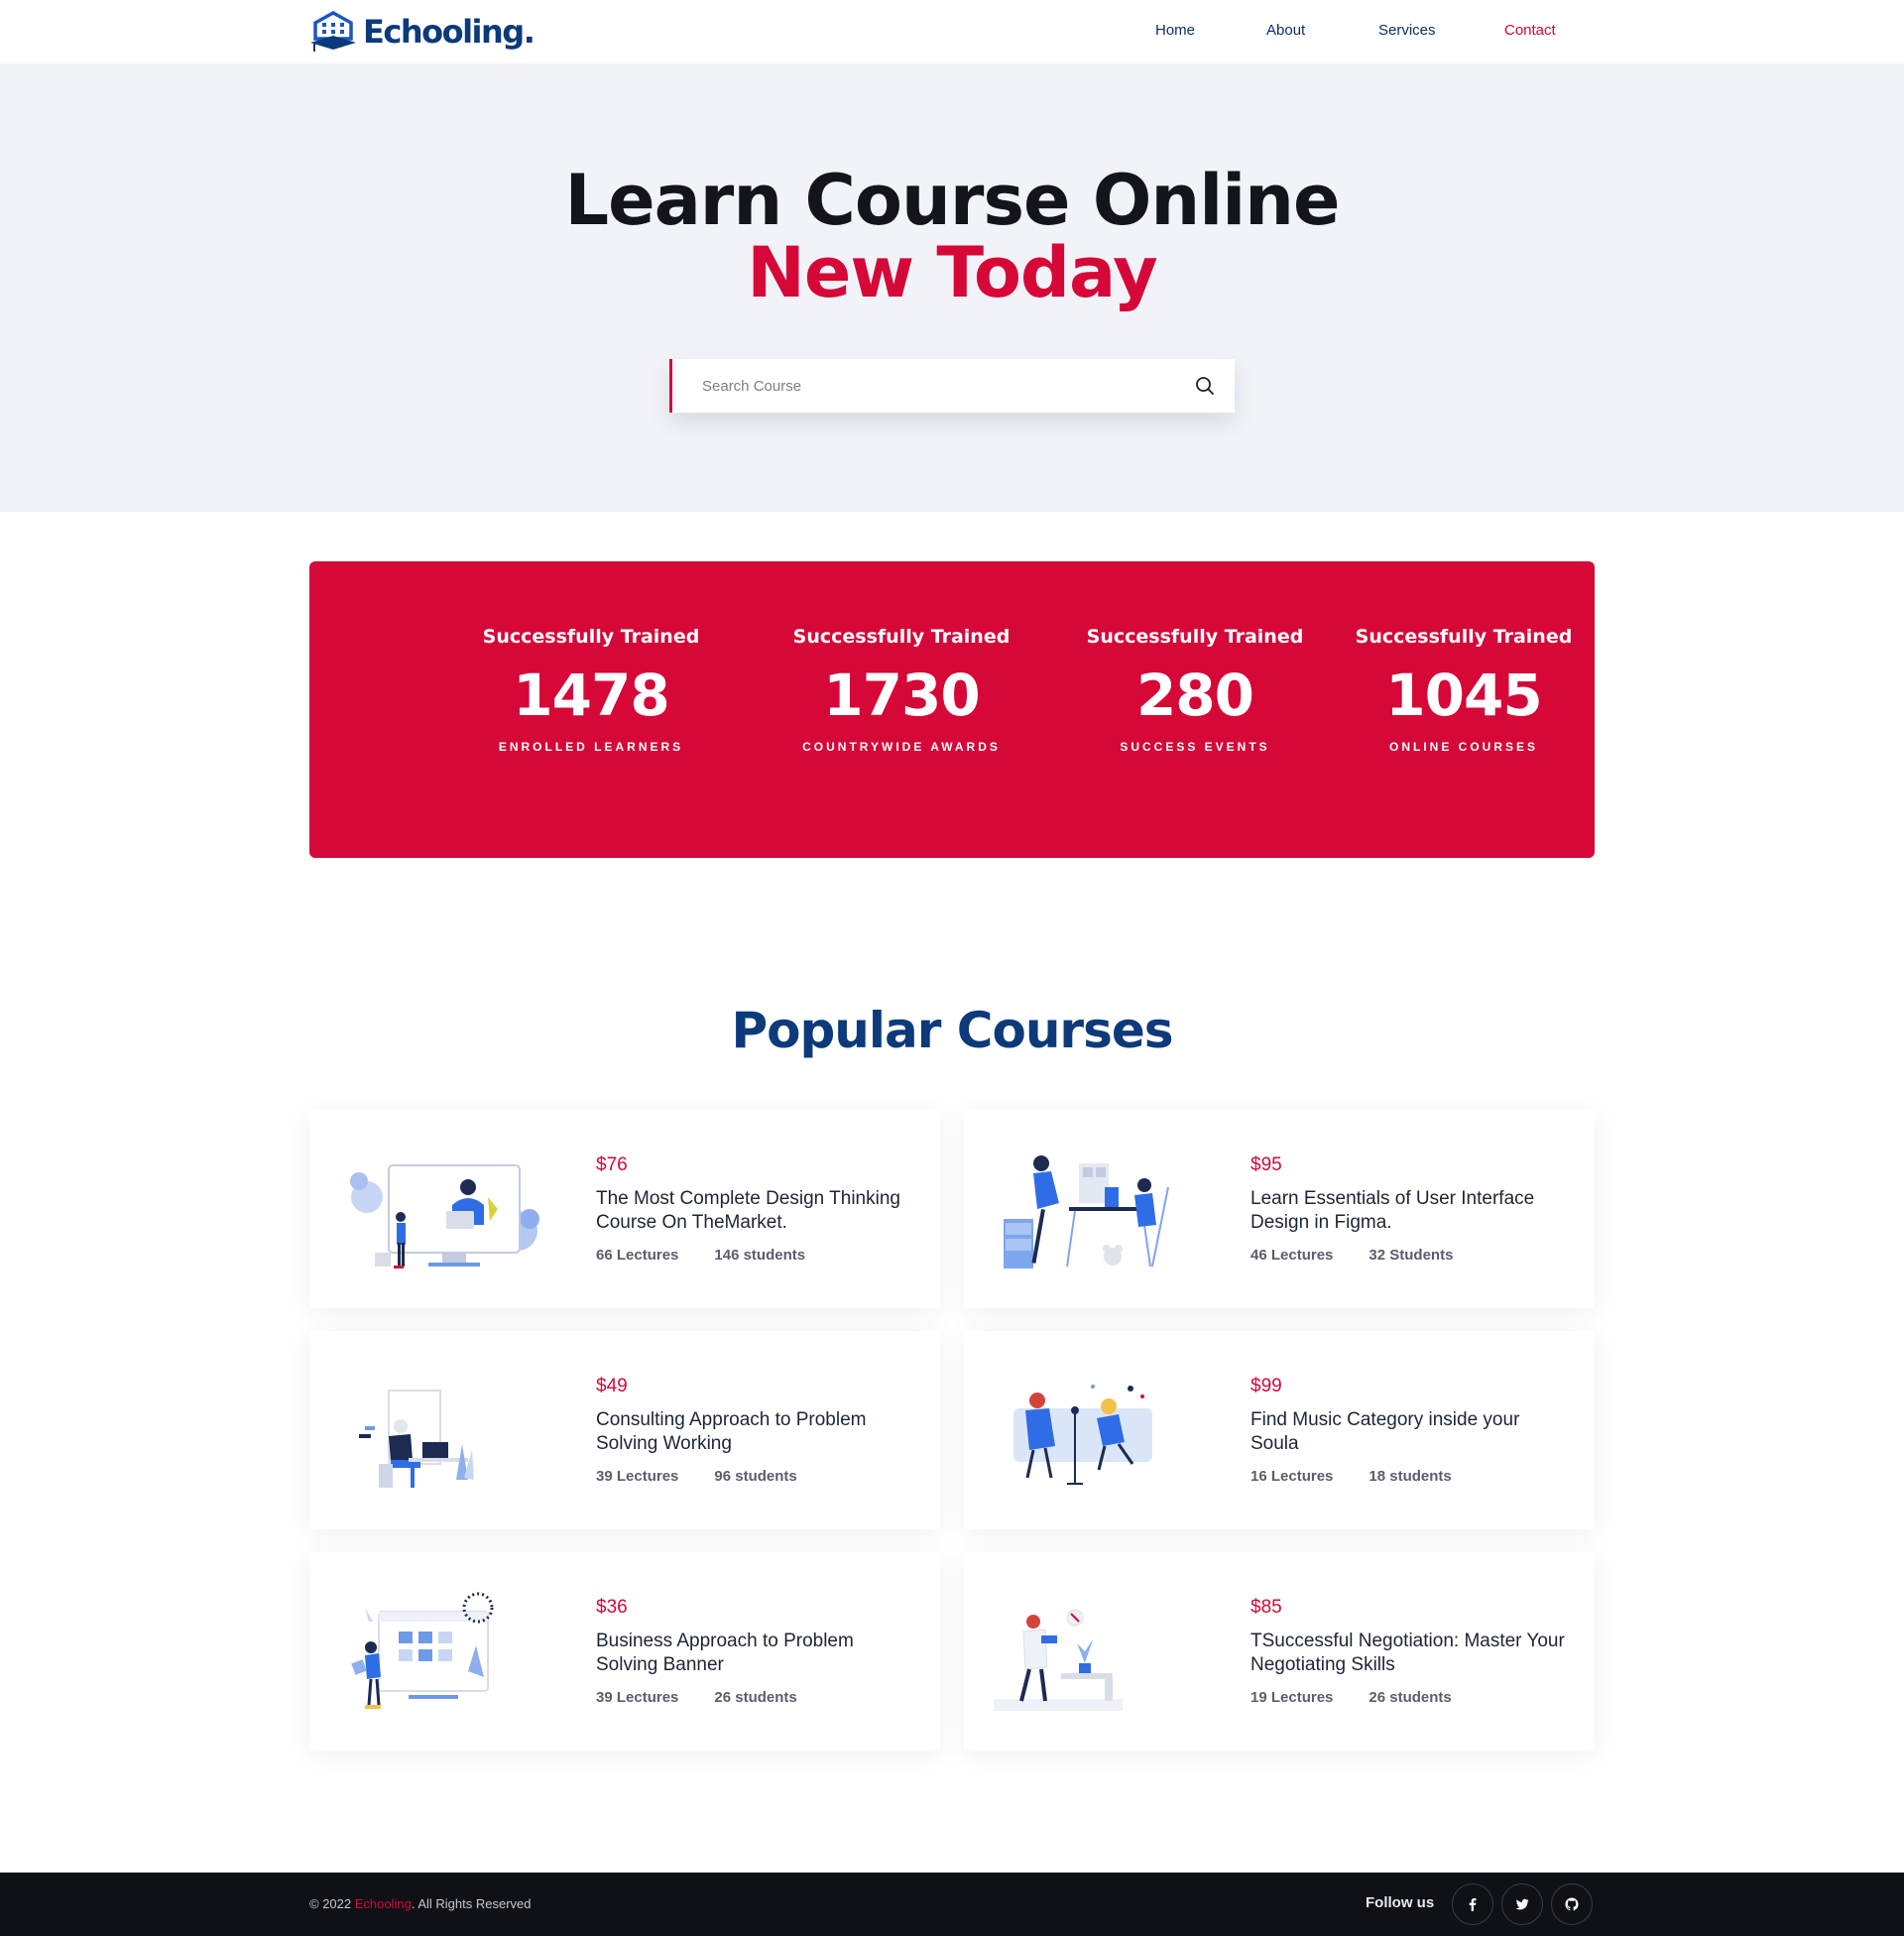  What do you see at coordinates (444, 1216) in the screenshot?
I see `design-thinking-illustration-icon` at bounding box center [444, 1216].